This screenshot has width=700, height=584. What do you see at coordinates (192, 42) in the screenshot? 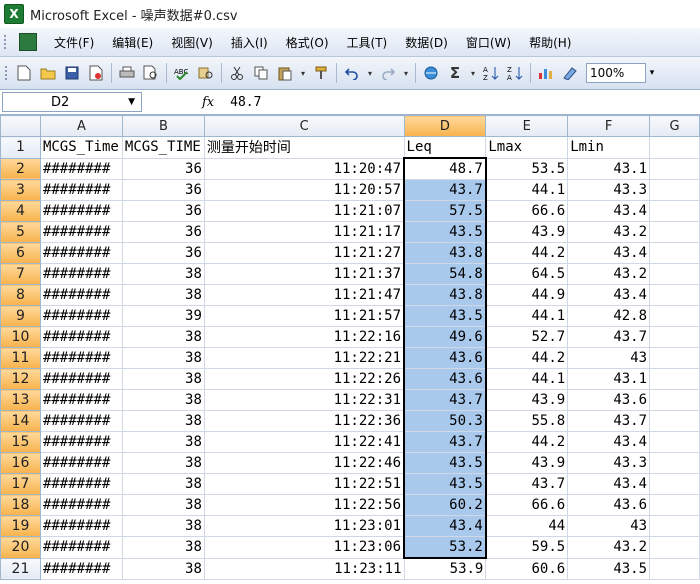
I see `menu-view: 视图(V)` at bounding box center [192, 42].